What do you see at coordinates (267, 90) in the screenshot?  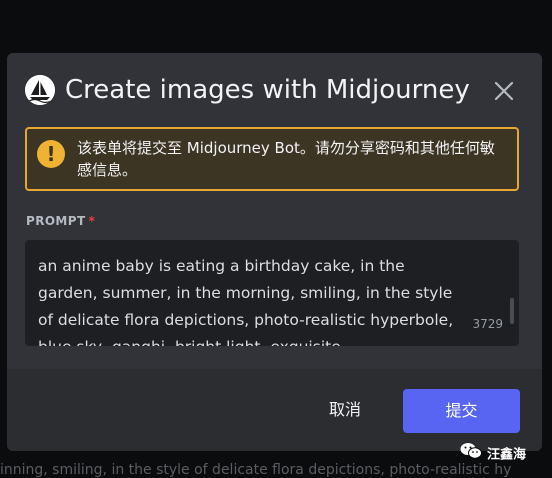 I see `modal-title: Create images with Midjourney` at bounding box center [267, 90].